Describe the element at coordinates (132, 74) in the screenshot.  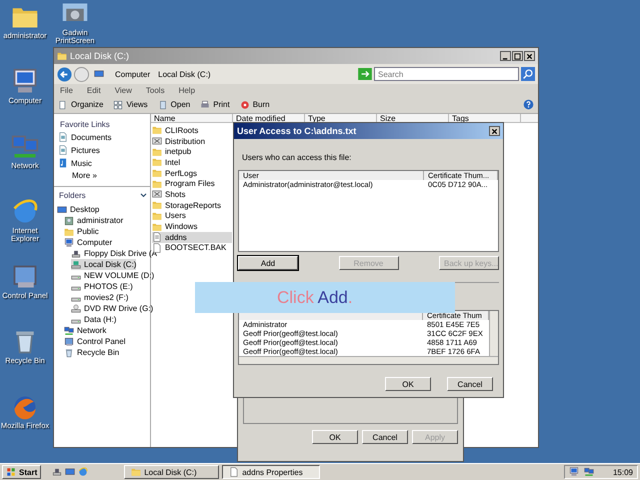
I see `breadcrumb: Computer` at that location.